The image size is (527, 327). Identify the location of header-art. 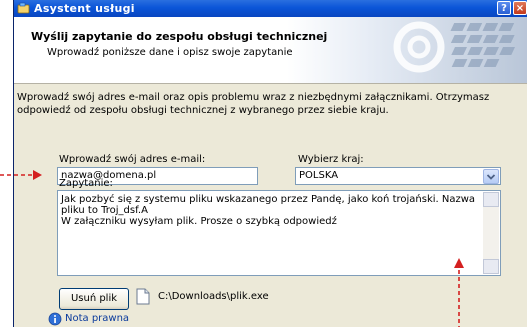
(407, 50).